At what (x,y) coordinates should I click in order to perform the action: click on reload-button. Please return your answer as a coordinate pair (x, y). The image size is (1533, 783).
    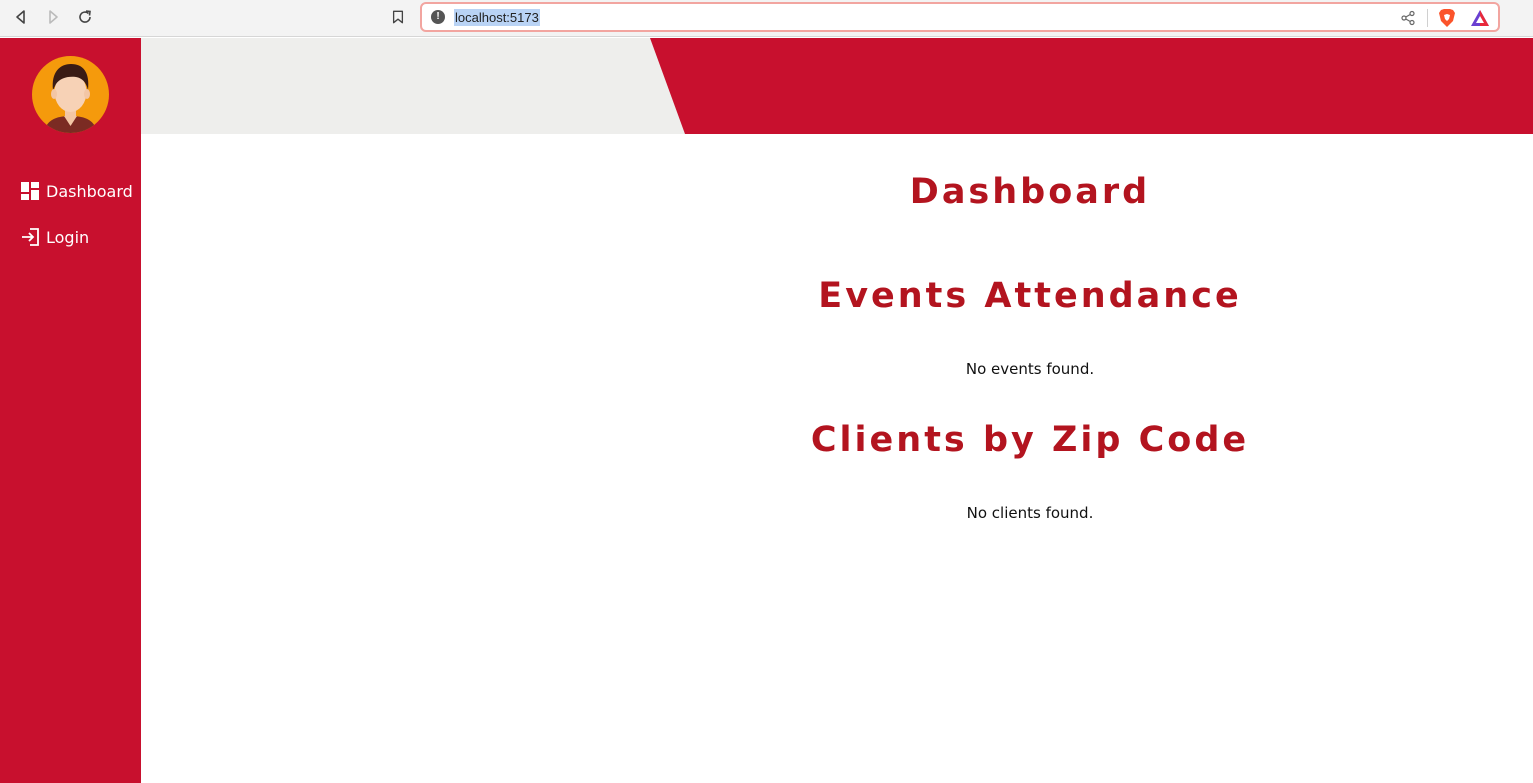
    Looking at the image, I should click on (85, 17).